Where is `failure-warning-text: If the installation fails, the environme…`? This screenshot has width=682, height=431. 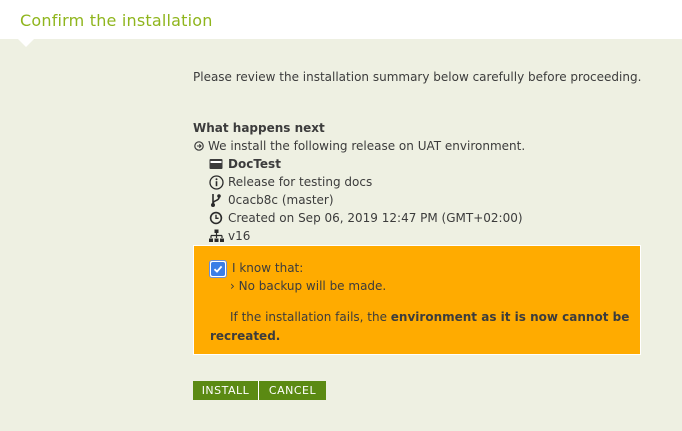
failure-warning-text: If the installation fails, the environme… is located at coordinates (420, 327).